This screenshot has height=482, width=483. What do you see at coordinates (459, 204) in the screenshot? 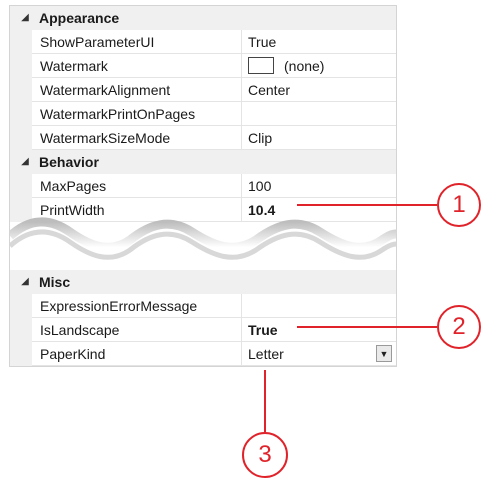
I see `callout-number-1: 1` at bounding box center [459, 204].